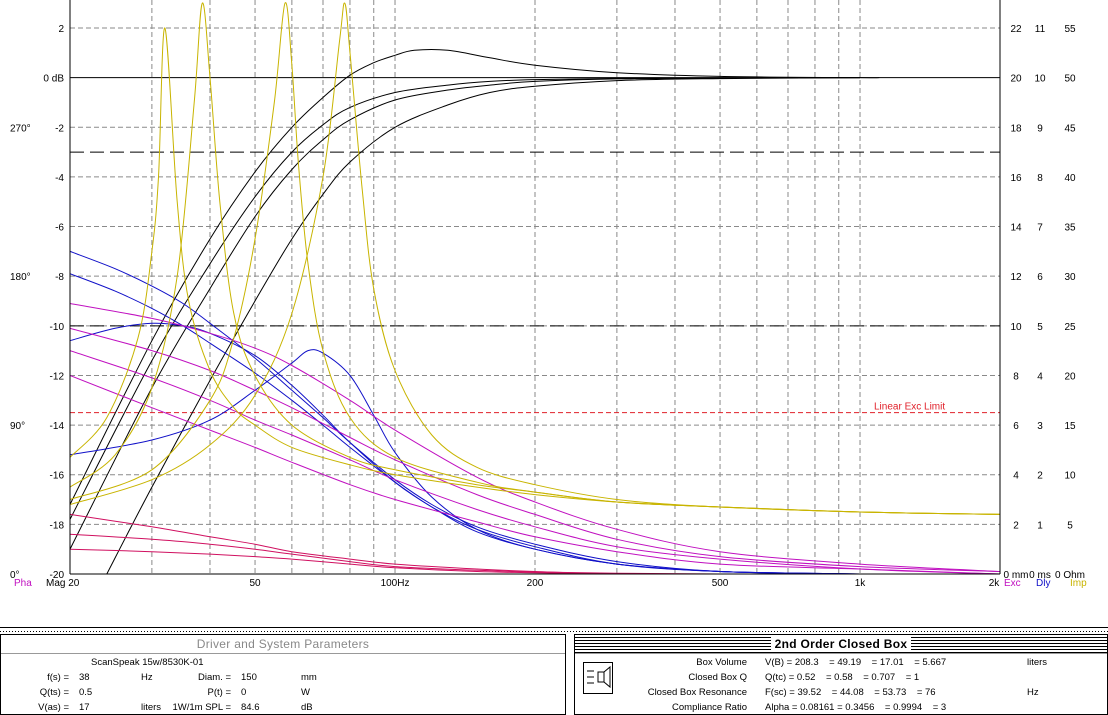  I want to click on driver-param-cell: W, so click(305, 692).